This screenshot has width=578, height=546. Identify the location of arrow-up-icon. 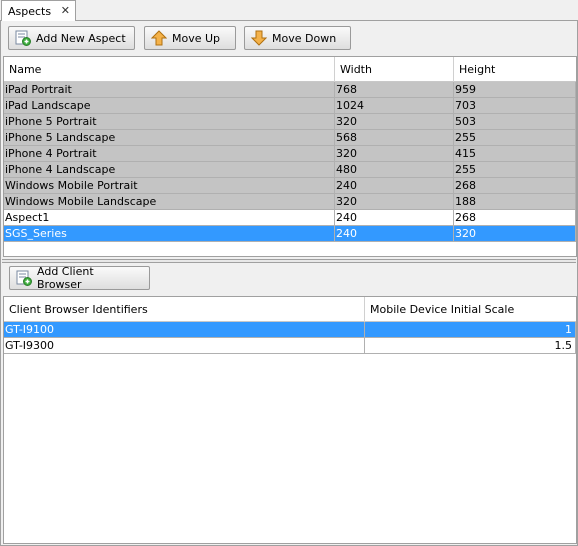
(159, 38).